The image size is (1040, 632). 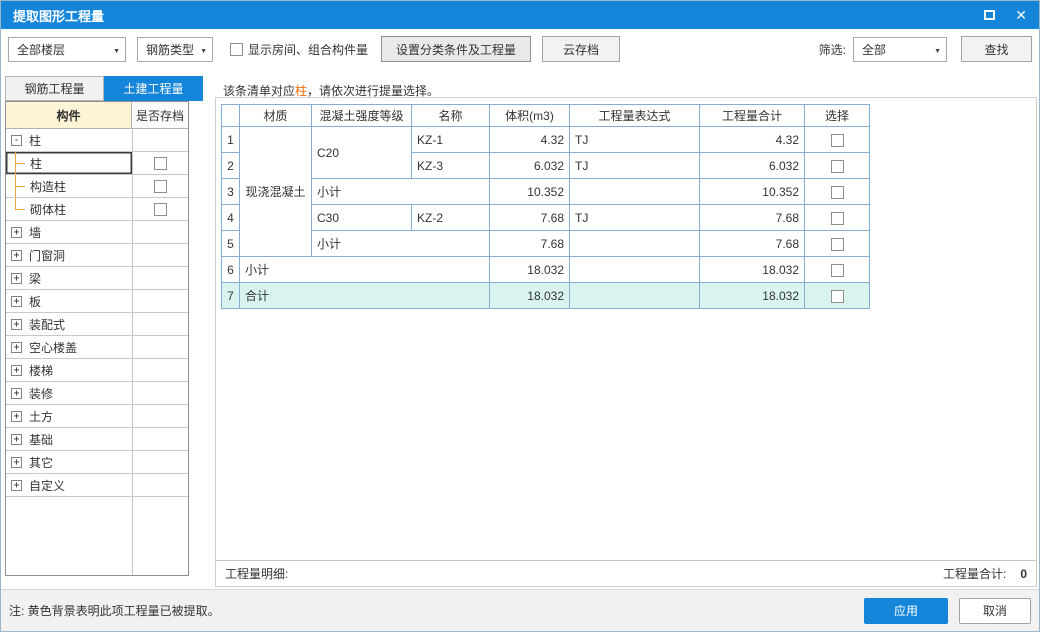 What do you see at coordinates (456, 49) in the screenshot?
I see `set-category-button: 设置分类条件及工程量` at bounding box center [456, 49].